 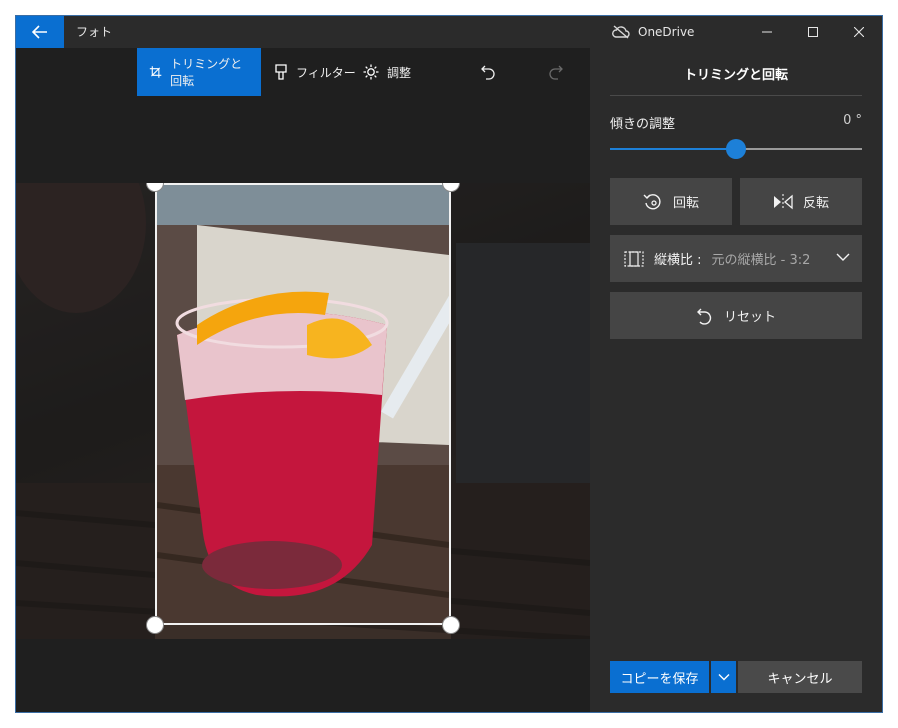 I want to click on back-arrow-icon, so click(x=39, y=32).